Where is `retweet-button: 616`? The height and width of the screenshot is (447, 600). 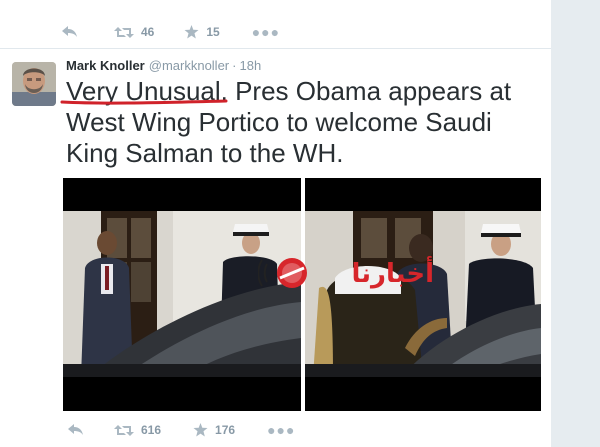 retweet-button: 616 is located at coordinates (137, 430).